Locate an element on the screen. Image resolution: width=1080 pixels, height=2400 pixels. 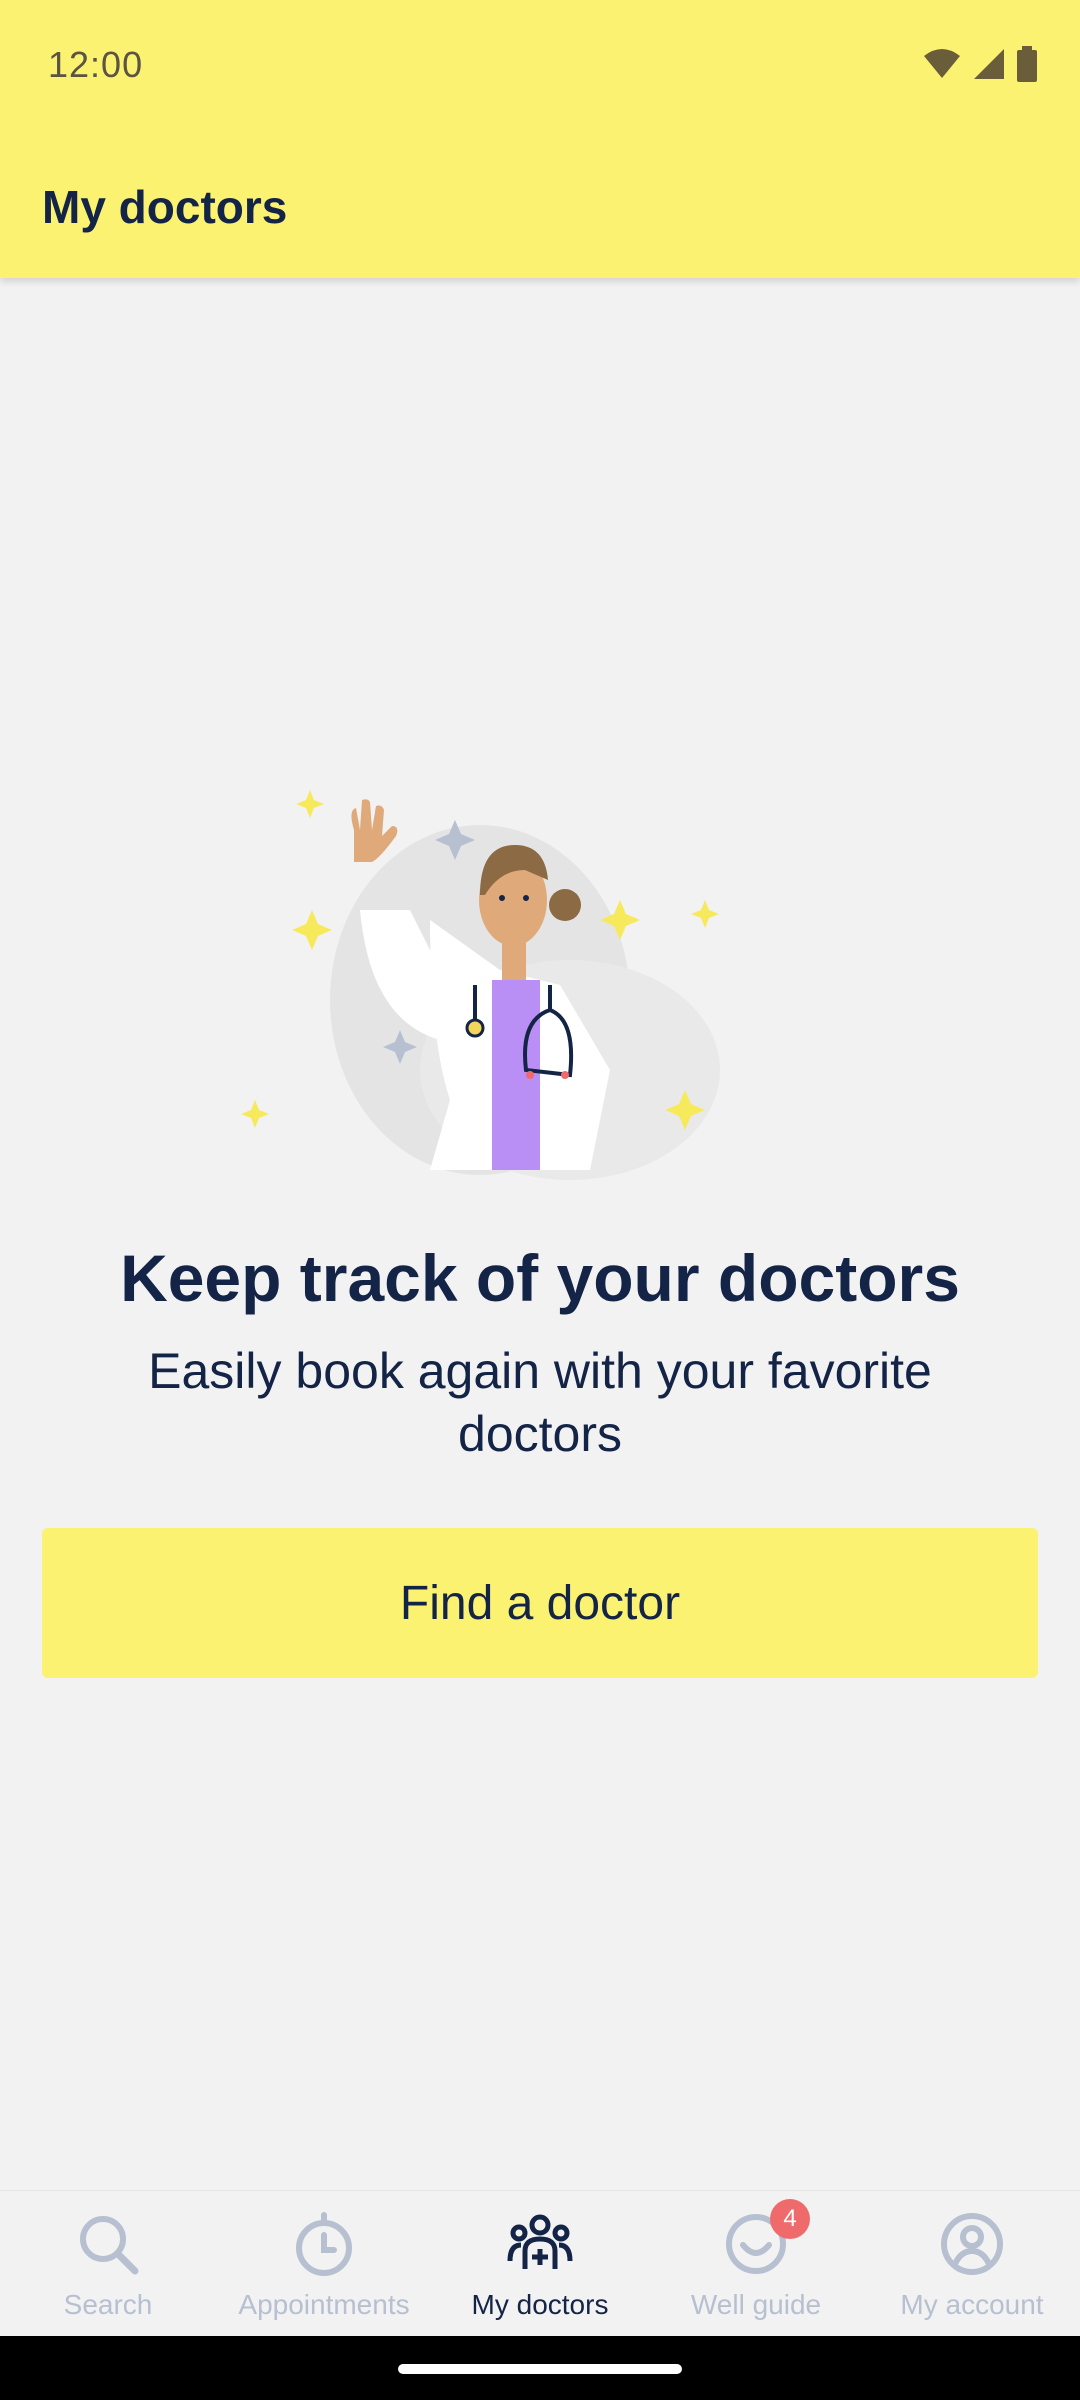
page-title: My doctors is located at coordinates (165, 207).